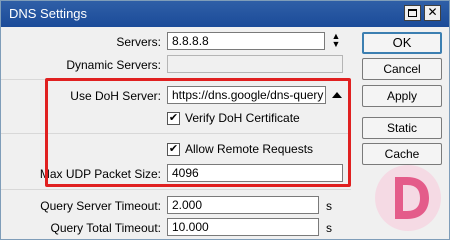 Image resolution: width=450 pixels, height=240 pixels. Describe the element at coordinates (336, 44) in the screenshot. I see `arrow-down-icon: ▼` at that location.